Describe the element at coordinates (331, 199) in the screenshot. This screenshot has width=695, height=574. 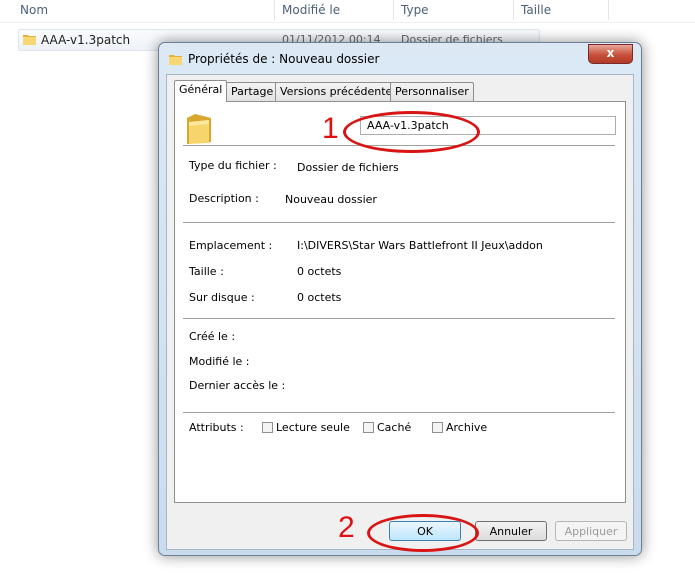
I see `description-value: Nouveau dossier` at that location.